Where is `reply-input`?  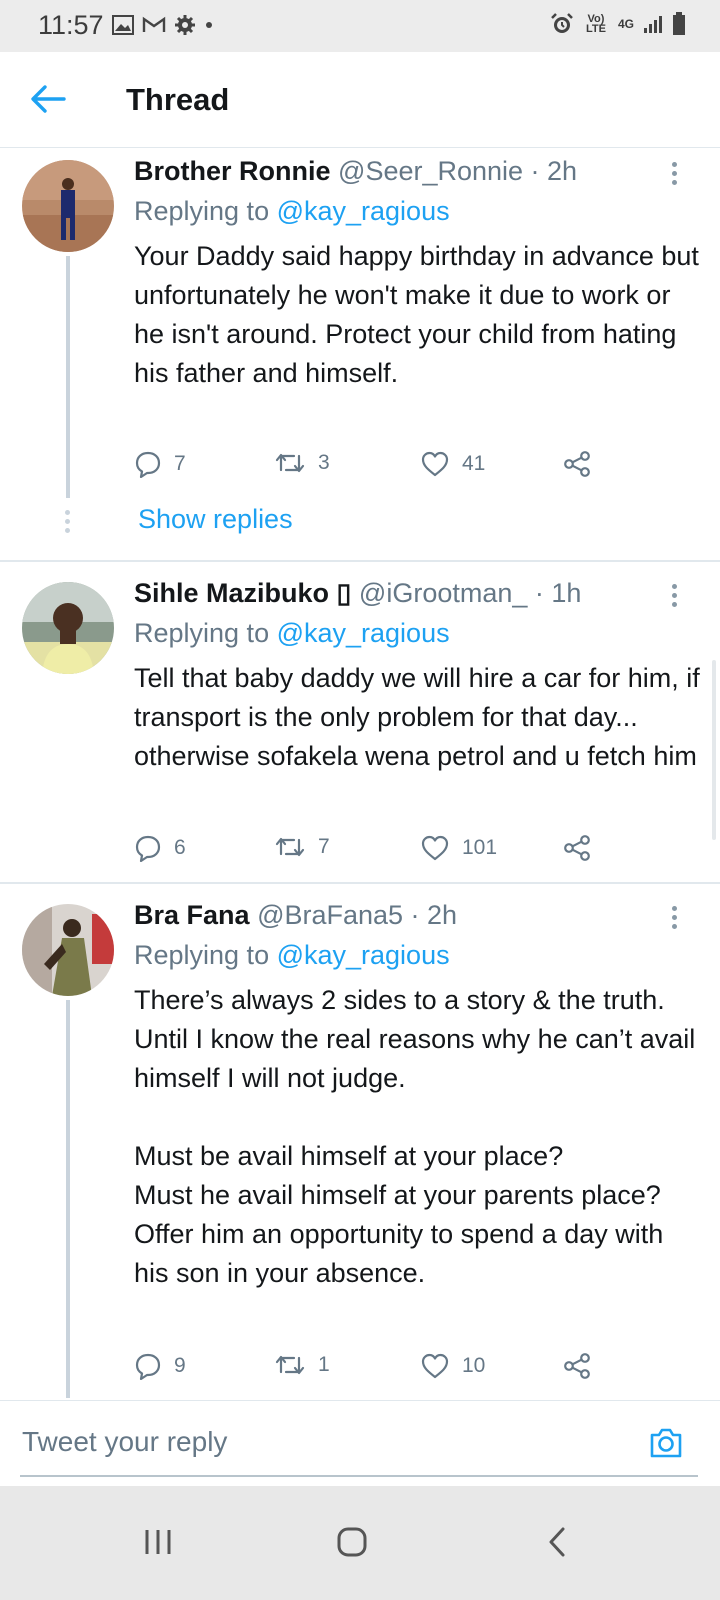 reply-input is located at coordinates (302, 1442).